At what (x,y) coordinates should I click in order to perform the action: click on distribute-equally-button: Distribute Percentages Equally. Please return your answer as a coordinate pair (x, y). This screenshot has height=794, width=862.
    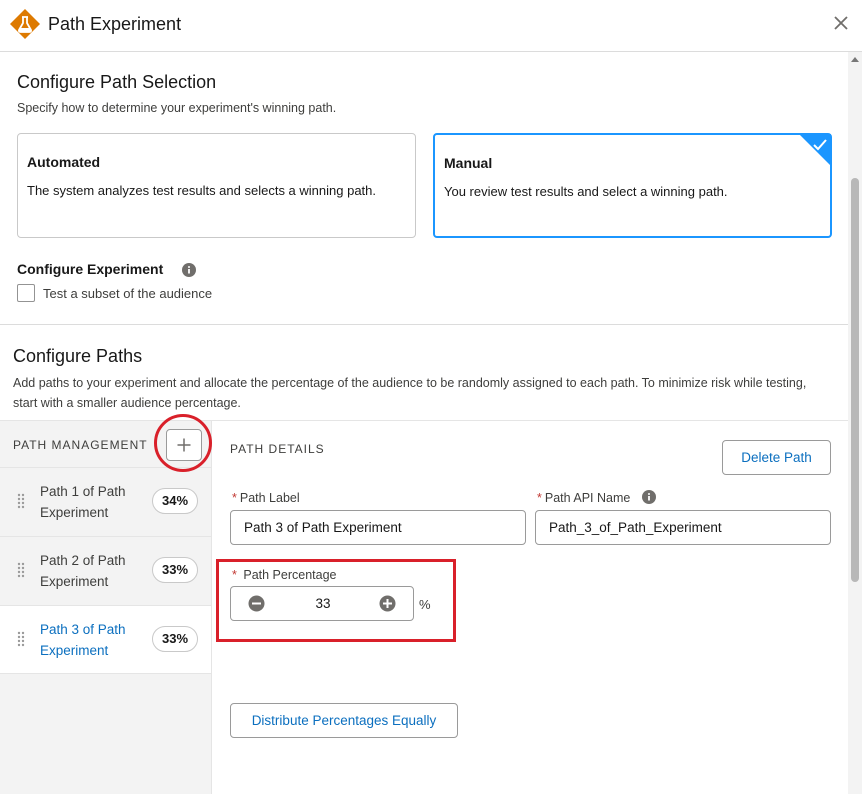
    Looking at the image, I should click on (344, 720).